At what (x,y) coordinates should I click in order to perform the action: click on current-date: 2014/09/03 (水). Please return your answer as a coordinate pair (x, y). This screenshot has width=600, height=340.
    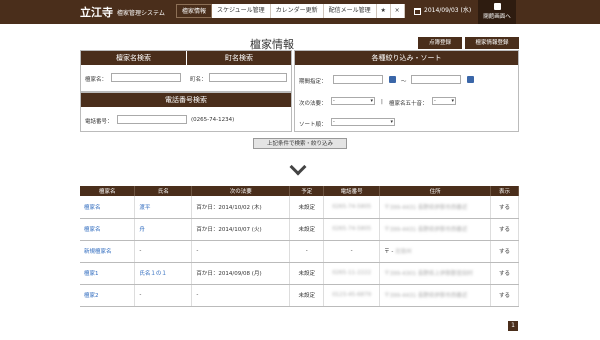
    Looking at the image, I should click on (442, 11).